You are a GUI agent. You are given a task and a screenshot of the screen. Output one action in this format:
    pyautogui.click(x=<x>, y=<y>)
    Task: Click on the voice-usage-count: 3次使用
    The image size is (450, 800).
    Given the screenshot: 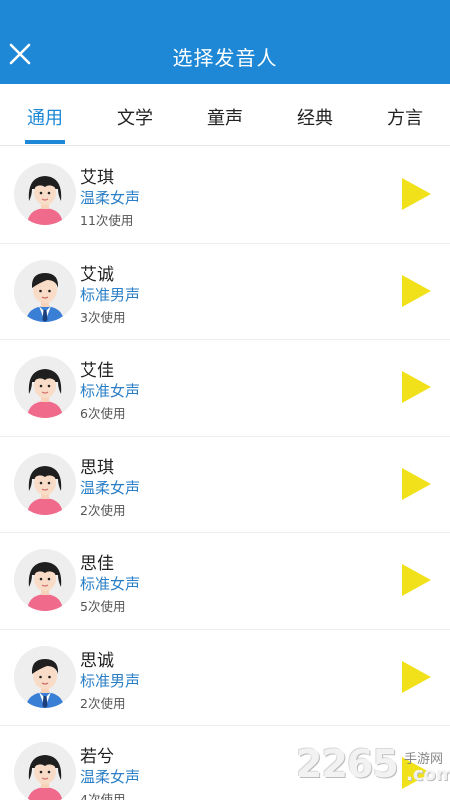 What is the action you would take?
    pyautogui.click(x=103, y=317)
    